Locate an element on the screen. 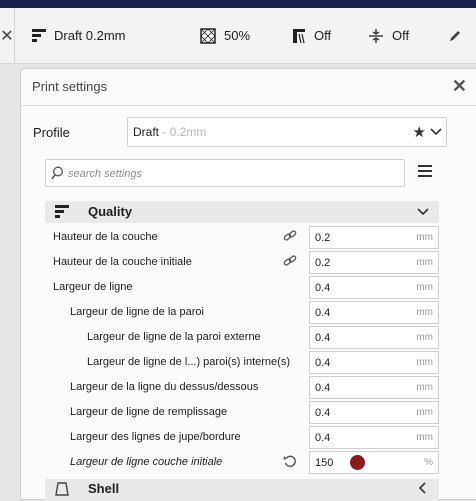  field-value: 150 is located at coordinates (324, 463).